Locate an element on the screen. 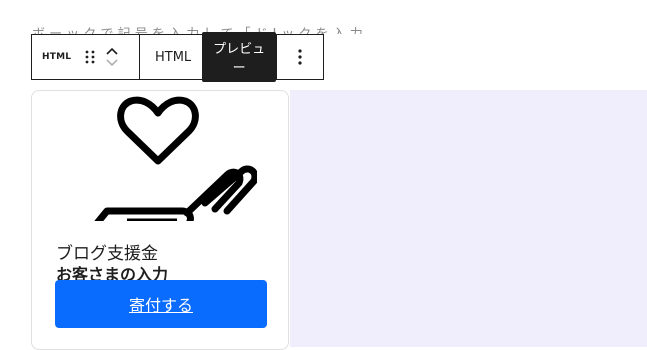 The image size is (647, 350). block-movers is located at coordinates (112, 57).